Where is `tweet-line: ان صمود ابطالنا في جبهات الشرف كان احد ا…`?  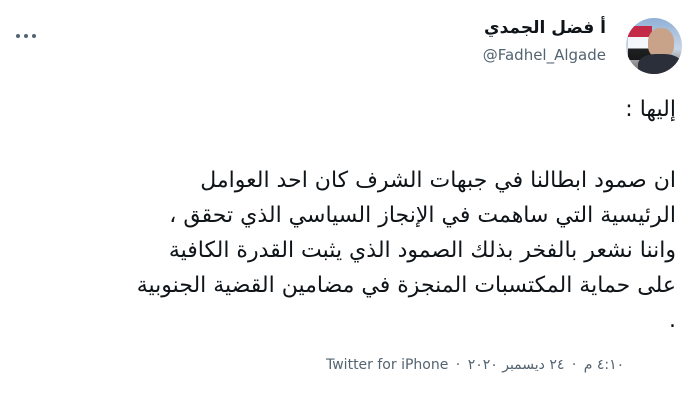 tweet-line: ان صمود ابطالنا في جبهات الشرف كان احد ا… is located at coordinates (438, 180).